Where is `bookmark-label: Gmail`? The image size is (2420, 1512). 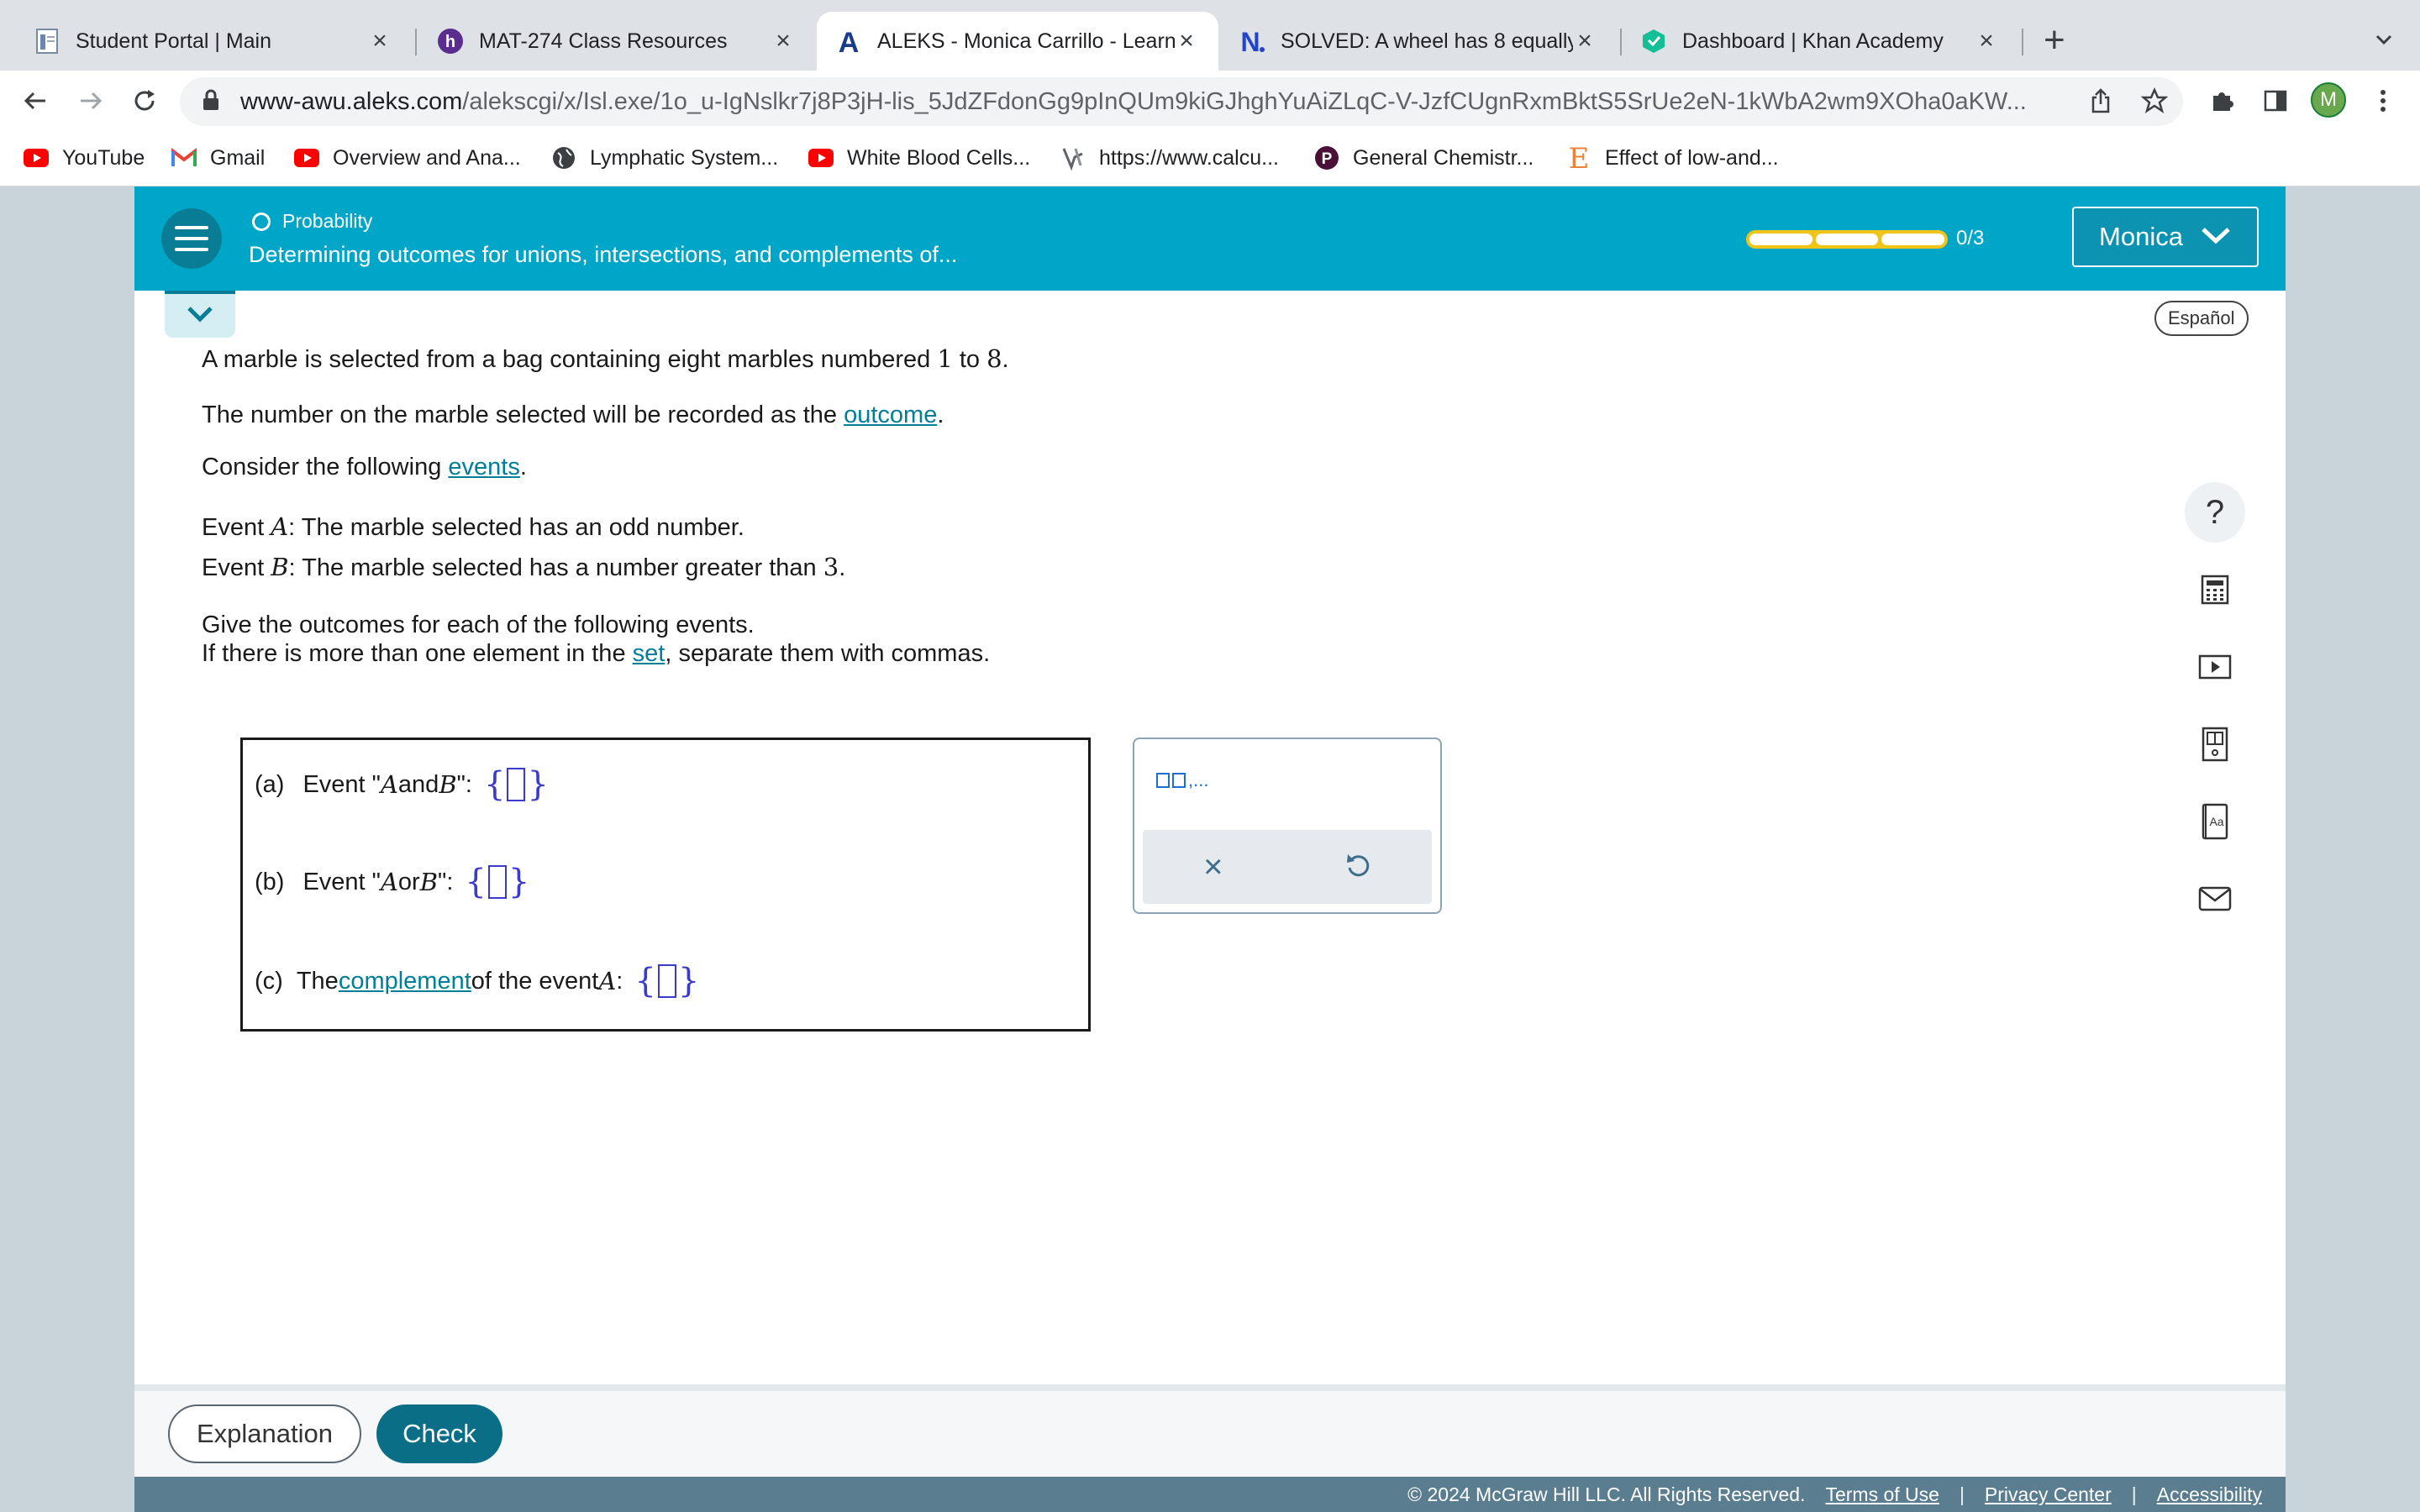 bookmark-label: Gmail is located at coordinates (238, 157).